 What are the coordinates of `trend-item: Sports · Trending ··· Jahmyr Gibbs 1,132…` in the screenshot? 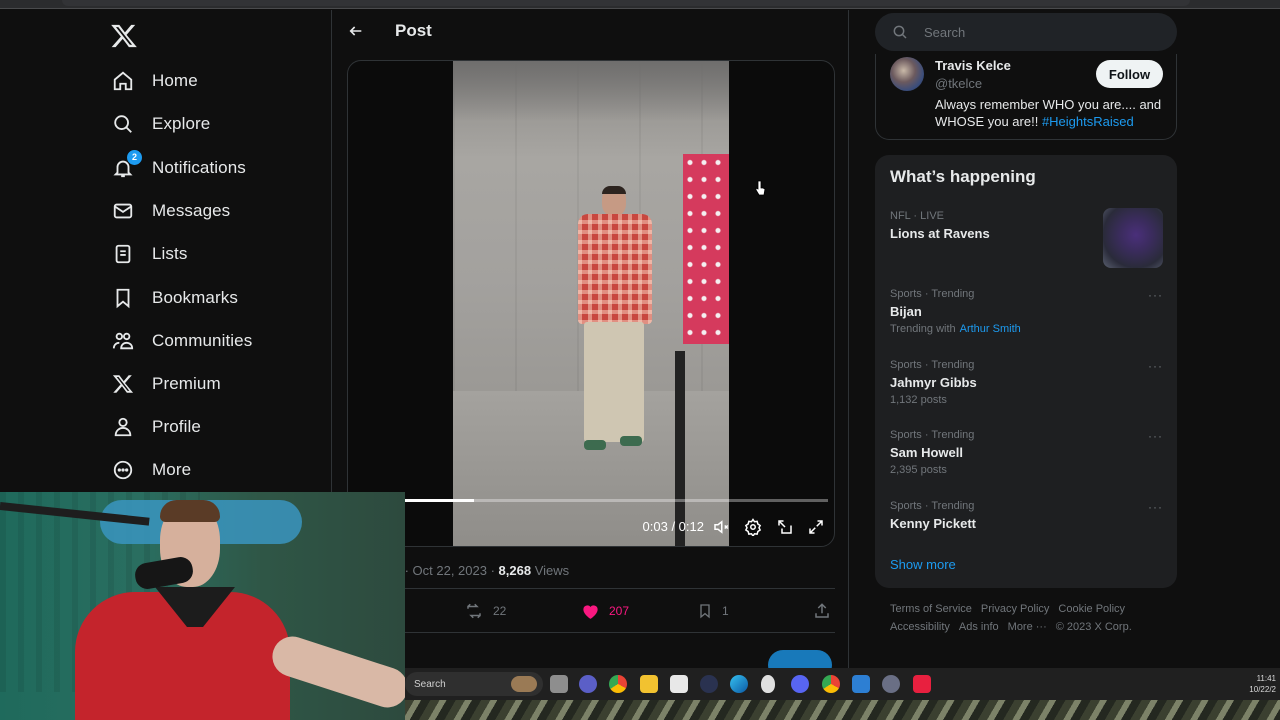 It's located at (1026, 385).